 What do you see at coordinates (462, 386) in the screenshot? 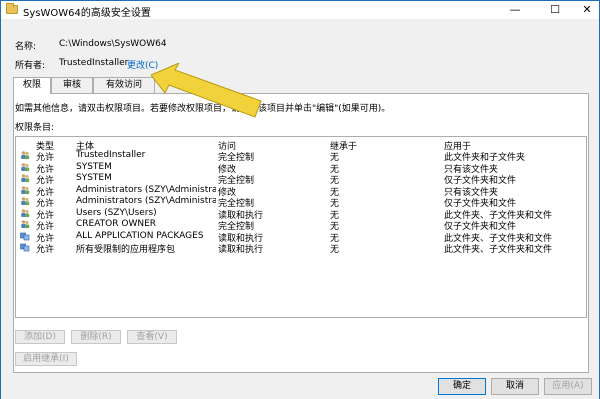
I see `ok-button: 确定` at bounding box center [462, 386].